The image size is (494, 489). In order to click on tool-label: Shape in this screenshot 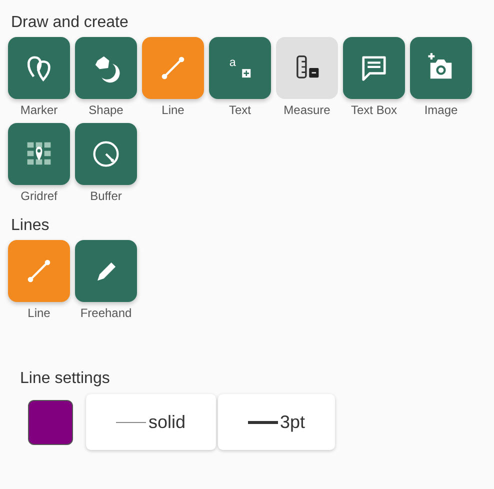, I will do `click(106, 110)`.